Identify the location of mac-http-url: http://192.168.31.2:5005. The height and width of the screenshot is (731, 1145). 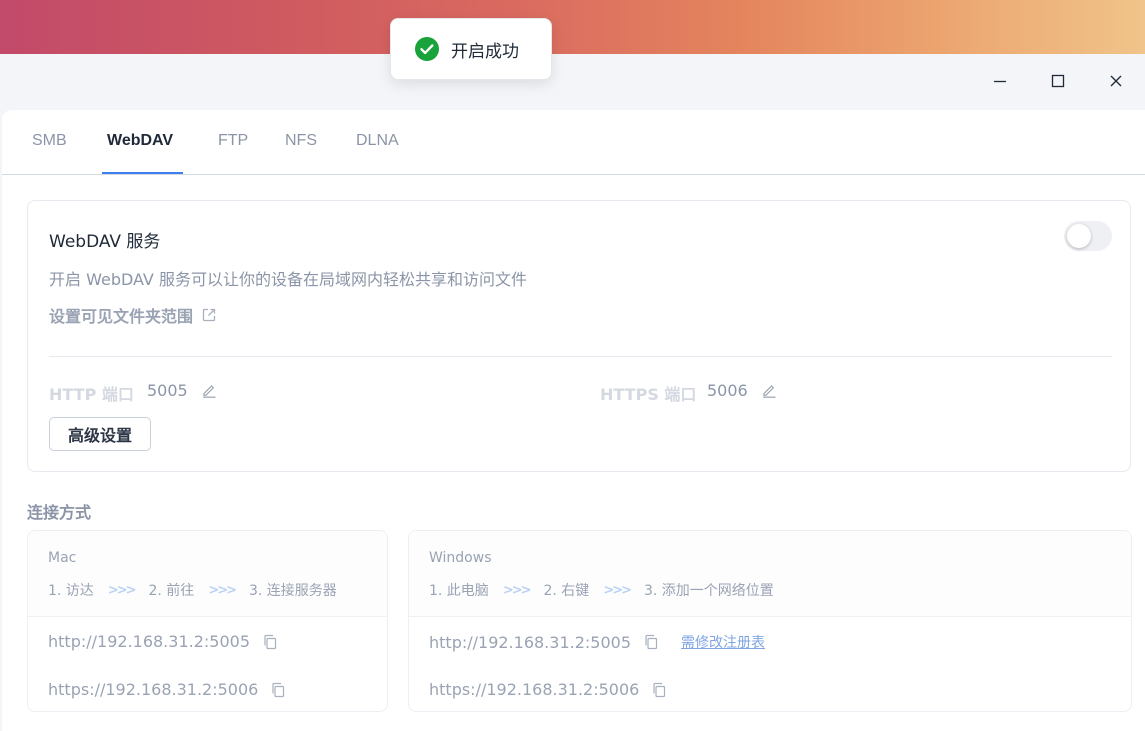
(149, 641).